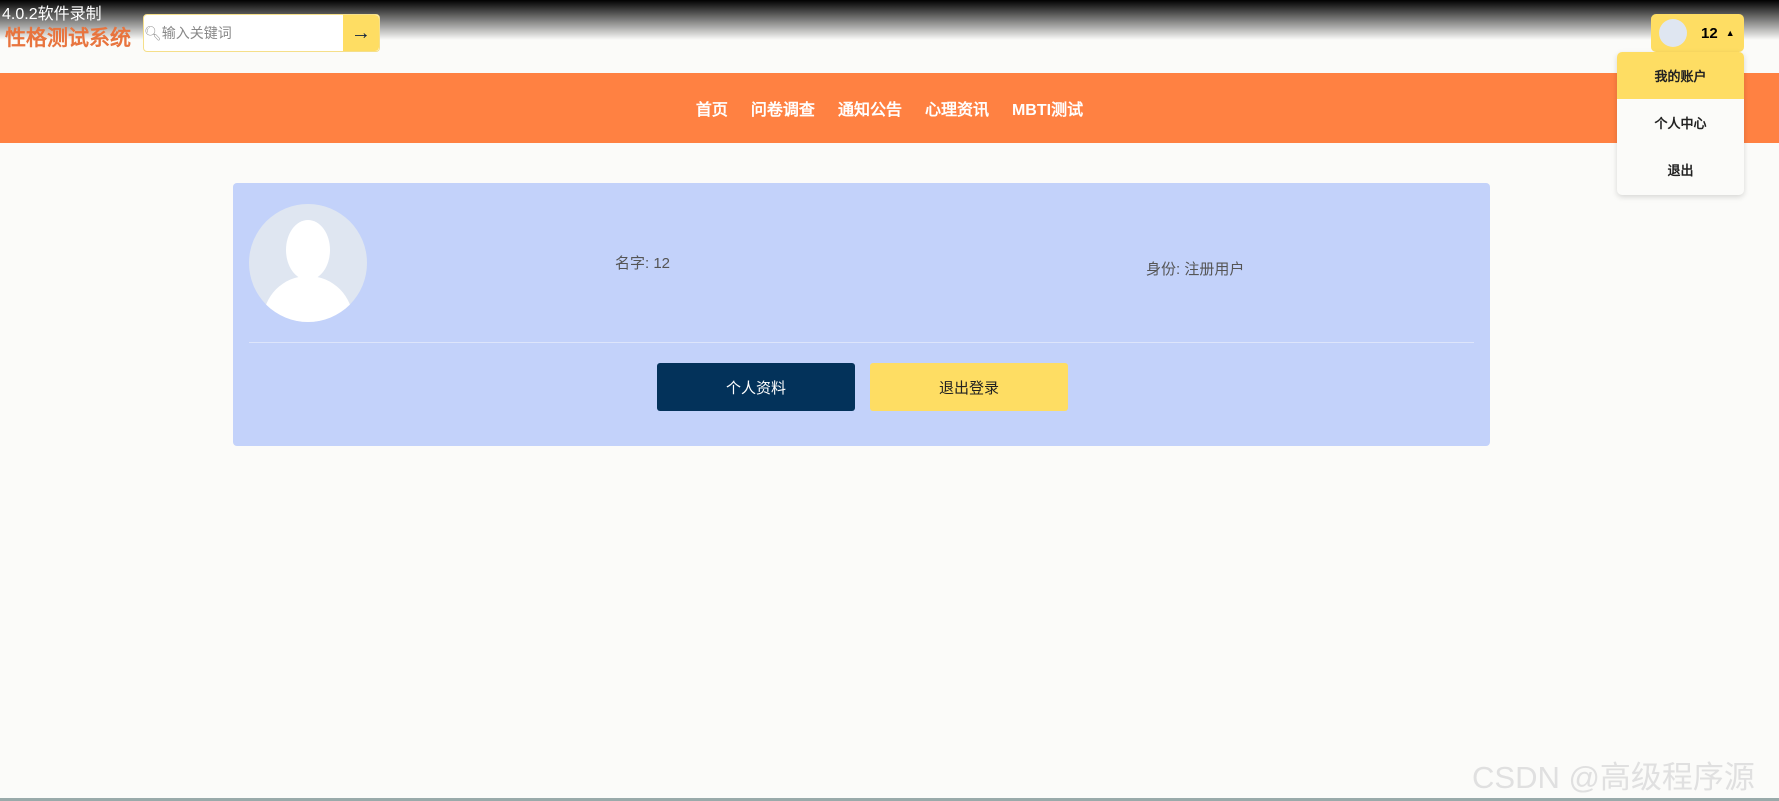 This screenshot has width=1779, height=801. Describe the element at coordinates (861, 342) in the screenshot. I see `divider` at that location.